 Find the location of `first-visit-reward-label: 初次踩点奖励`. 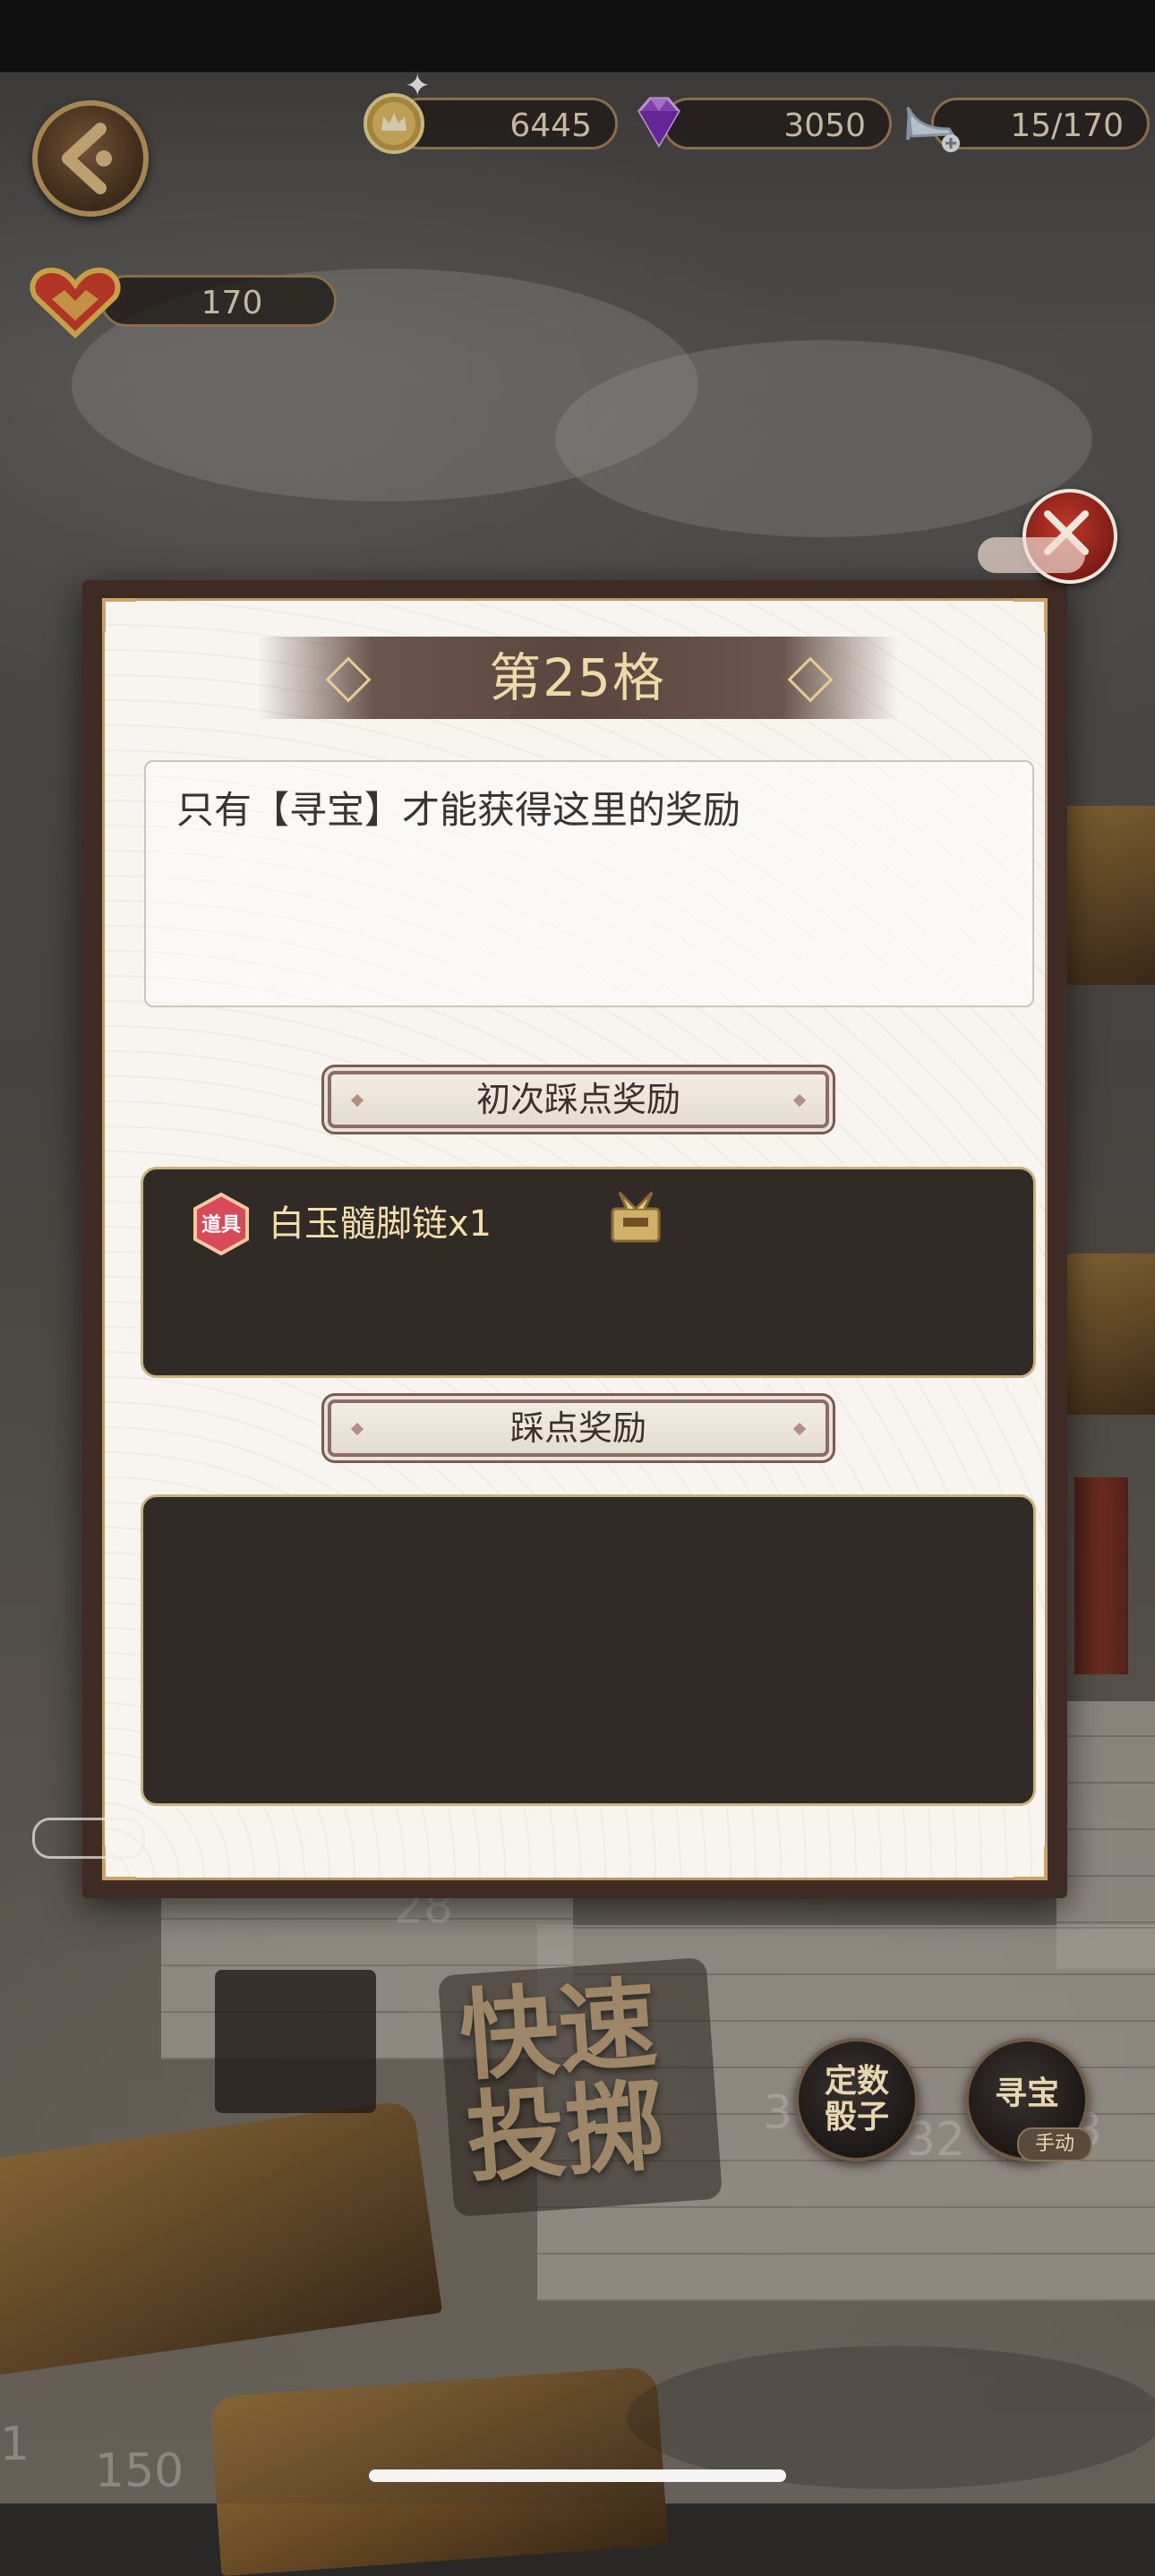

first-visit-reward-label: 初次踩点奖励 is located at coordinates (577, 1099).